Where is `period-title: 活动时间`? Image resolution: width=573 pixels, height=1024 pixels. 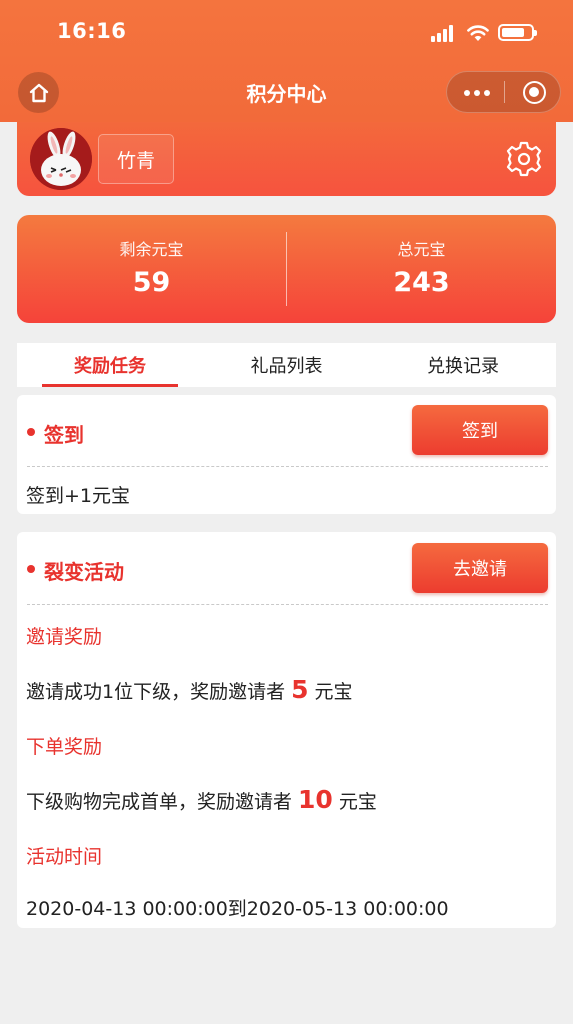 period-title: 活动时间 is located at coordinates (64, 857).